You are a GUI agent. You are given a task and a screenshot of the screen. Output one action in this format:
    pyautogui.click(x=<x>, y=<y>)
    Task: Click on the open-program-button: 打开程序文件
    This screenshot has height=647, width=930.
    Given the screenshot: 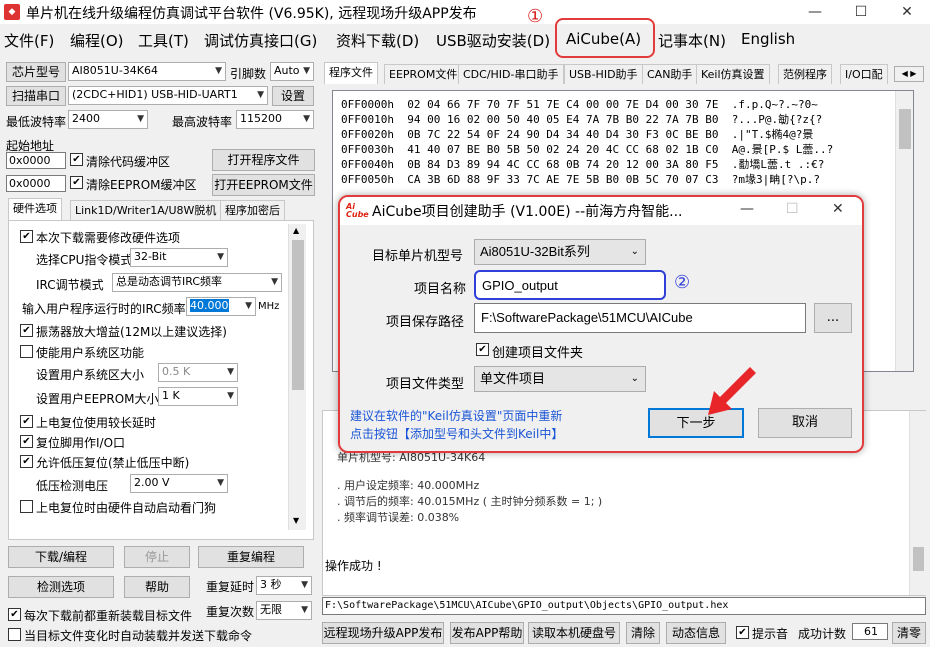 What is the action you would take?
    pyautogui.click(x=263, y=160)
    